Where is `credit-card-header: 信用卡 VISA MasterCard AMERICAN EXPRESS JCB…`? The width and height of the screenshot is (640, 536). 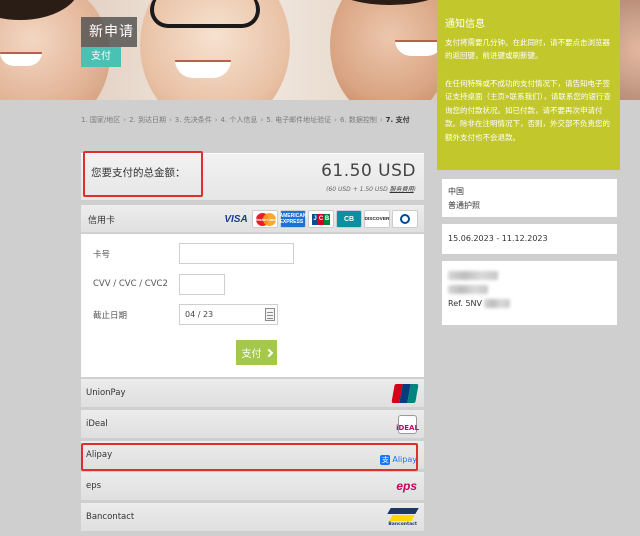 credit-card-header: 信用卡 VISA MasterCard AMERICAN EXPRESS JCB… is located at coordinates (252, 219).